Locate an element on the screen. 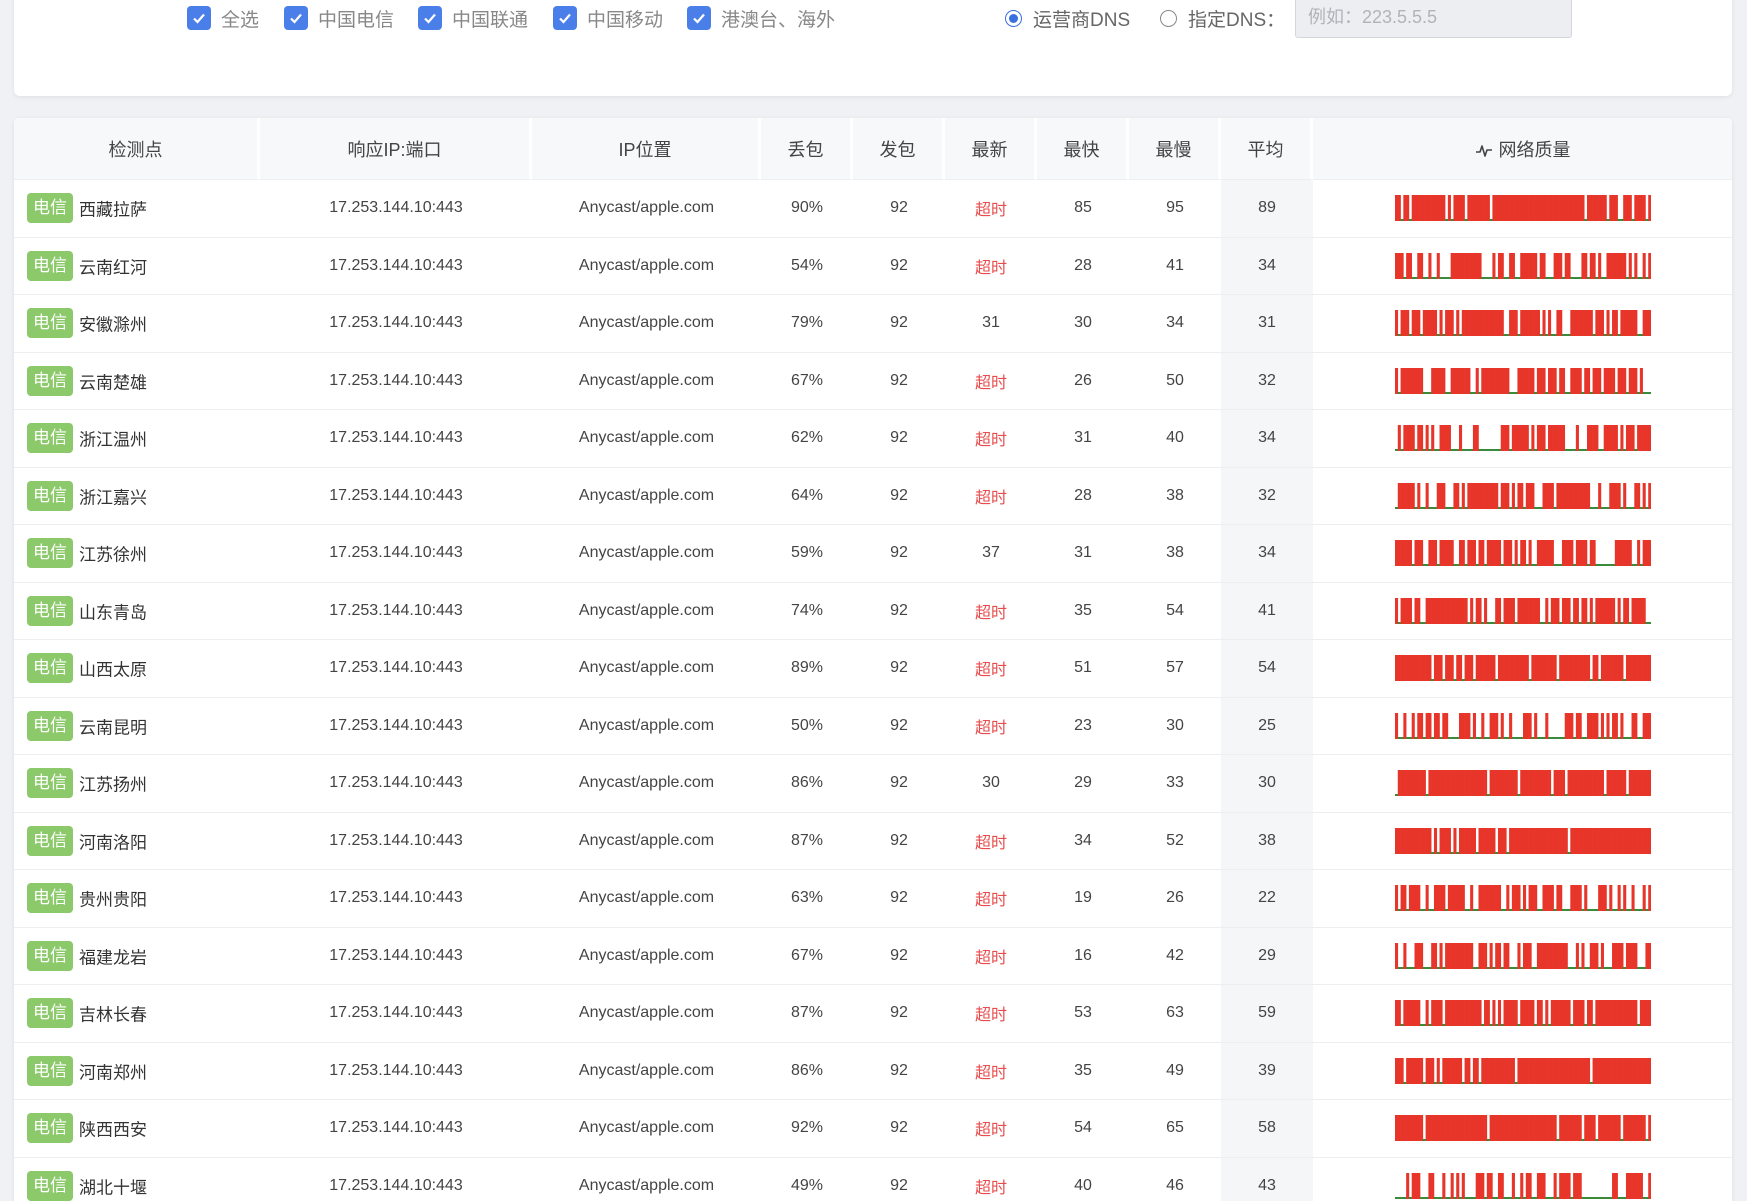 The width and height of the screenshot is (1747, 1201). header-slowest: 最慢 is located at coordinates (1175, 149).